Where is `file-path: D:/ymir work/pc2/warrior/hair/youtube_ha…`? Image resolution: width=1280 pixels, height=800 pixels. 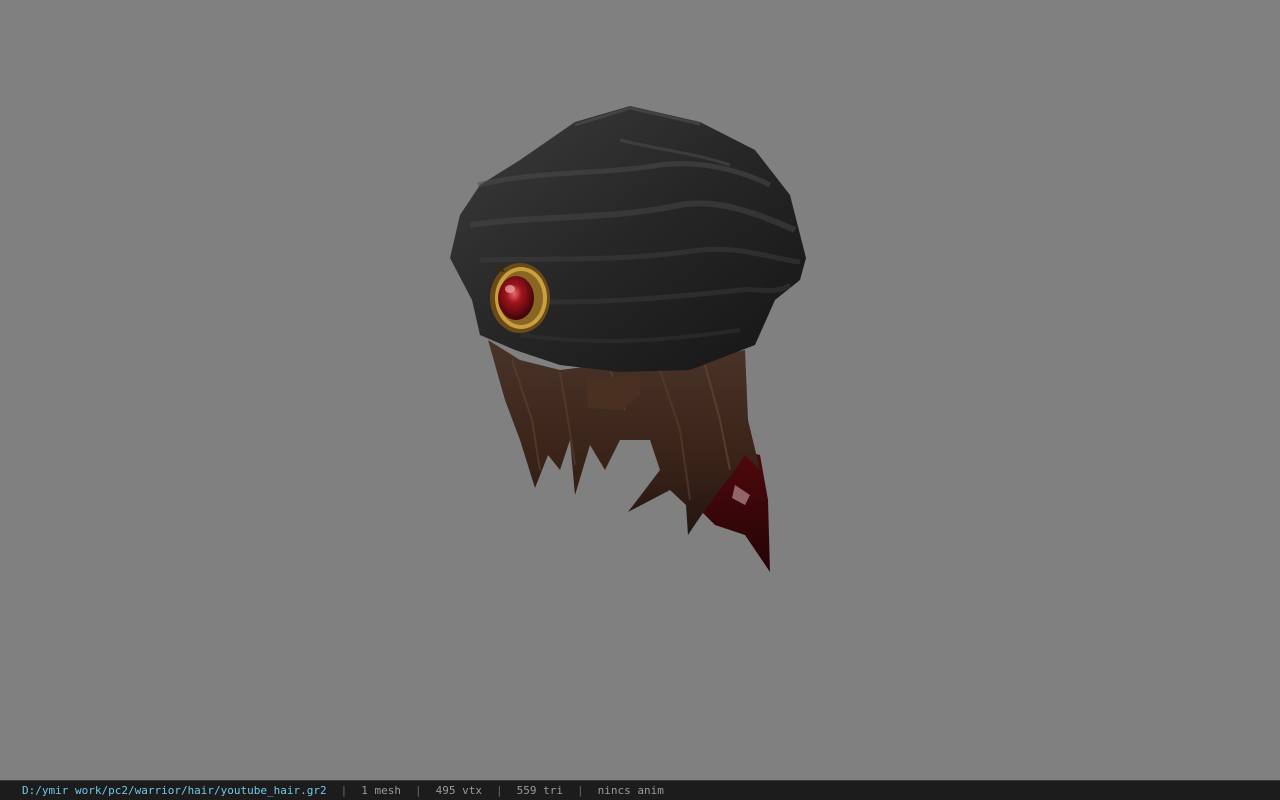 file-path: D:/ymir work/pc2/warrior/hair/youtube_ha… is located at coordinates (174, 790).